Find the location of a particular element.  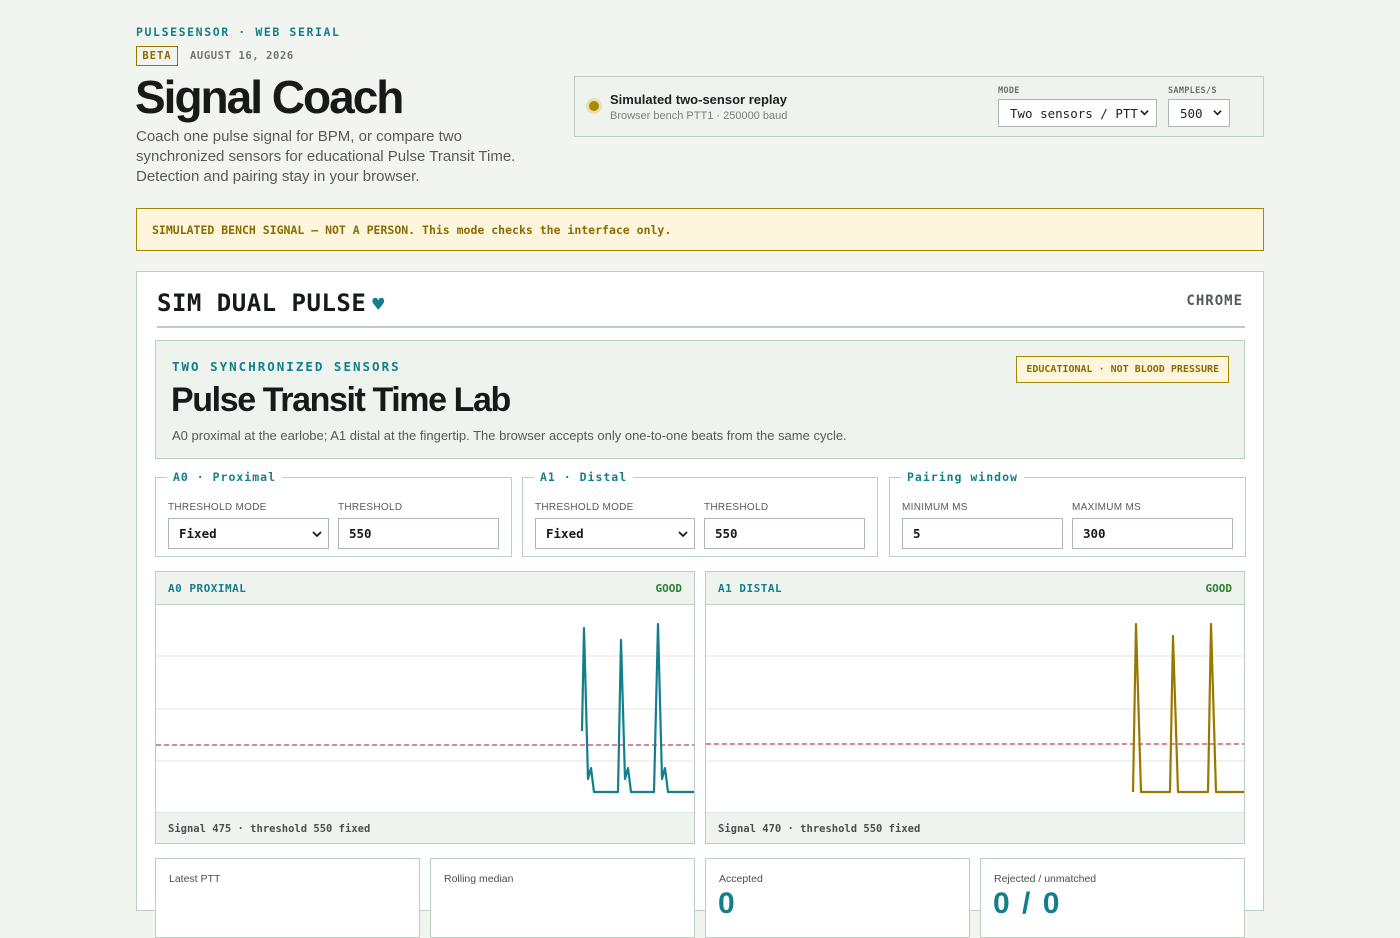

a0-waveform-plot is located at coordinates (425, 708).